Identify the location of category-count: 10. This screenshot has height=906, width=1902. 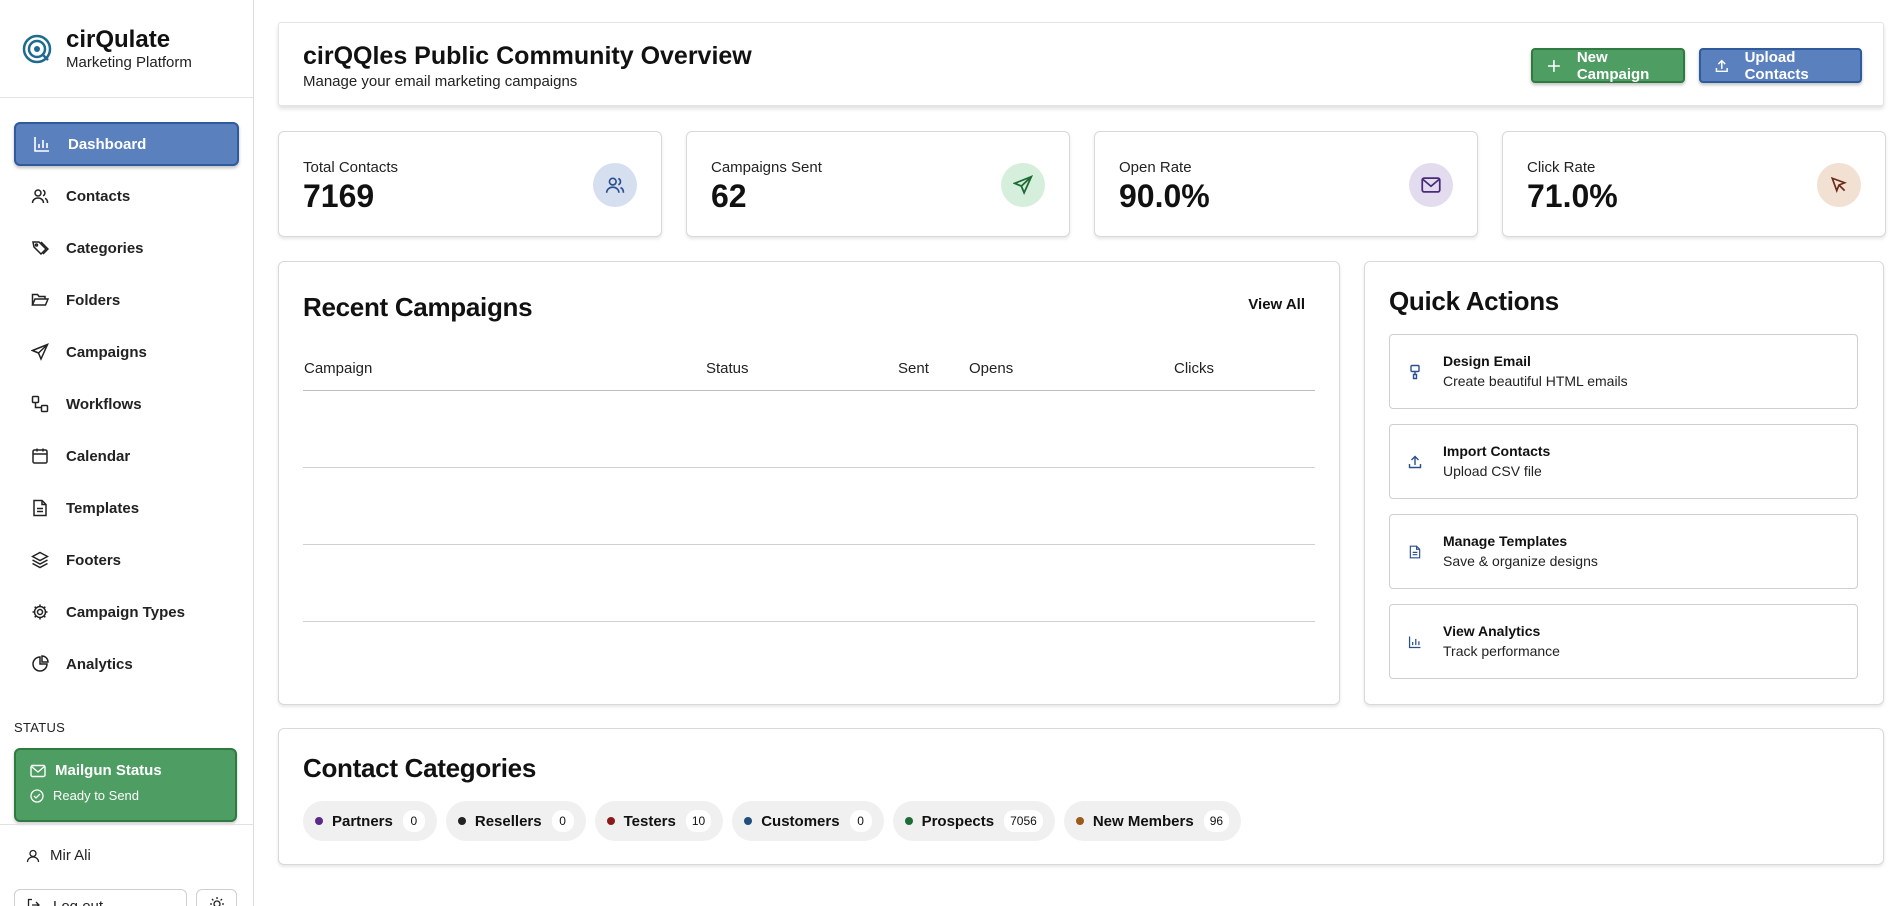
(698, 821).